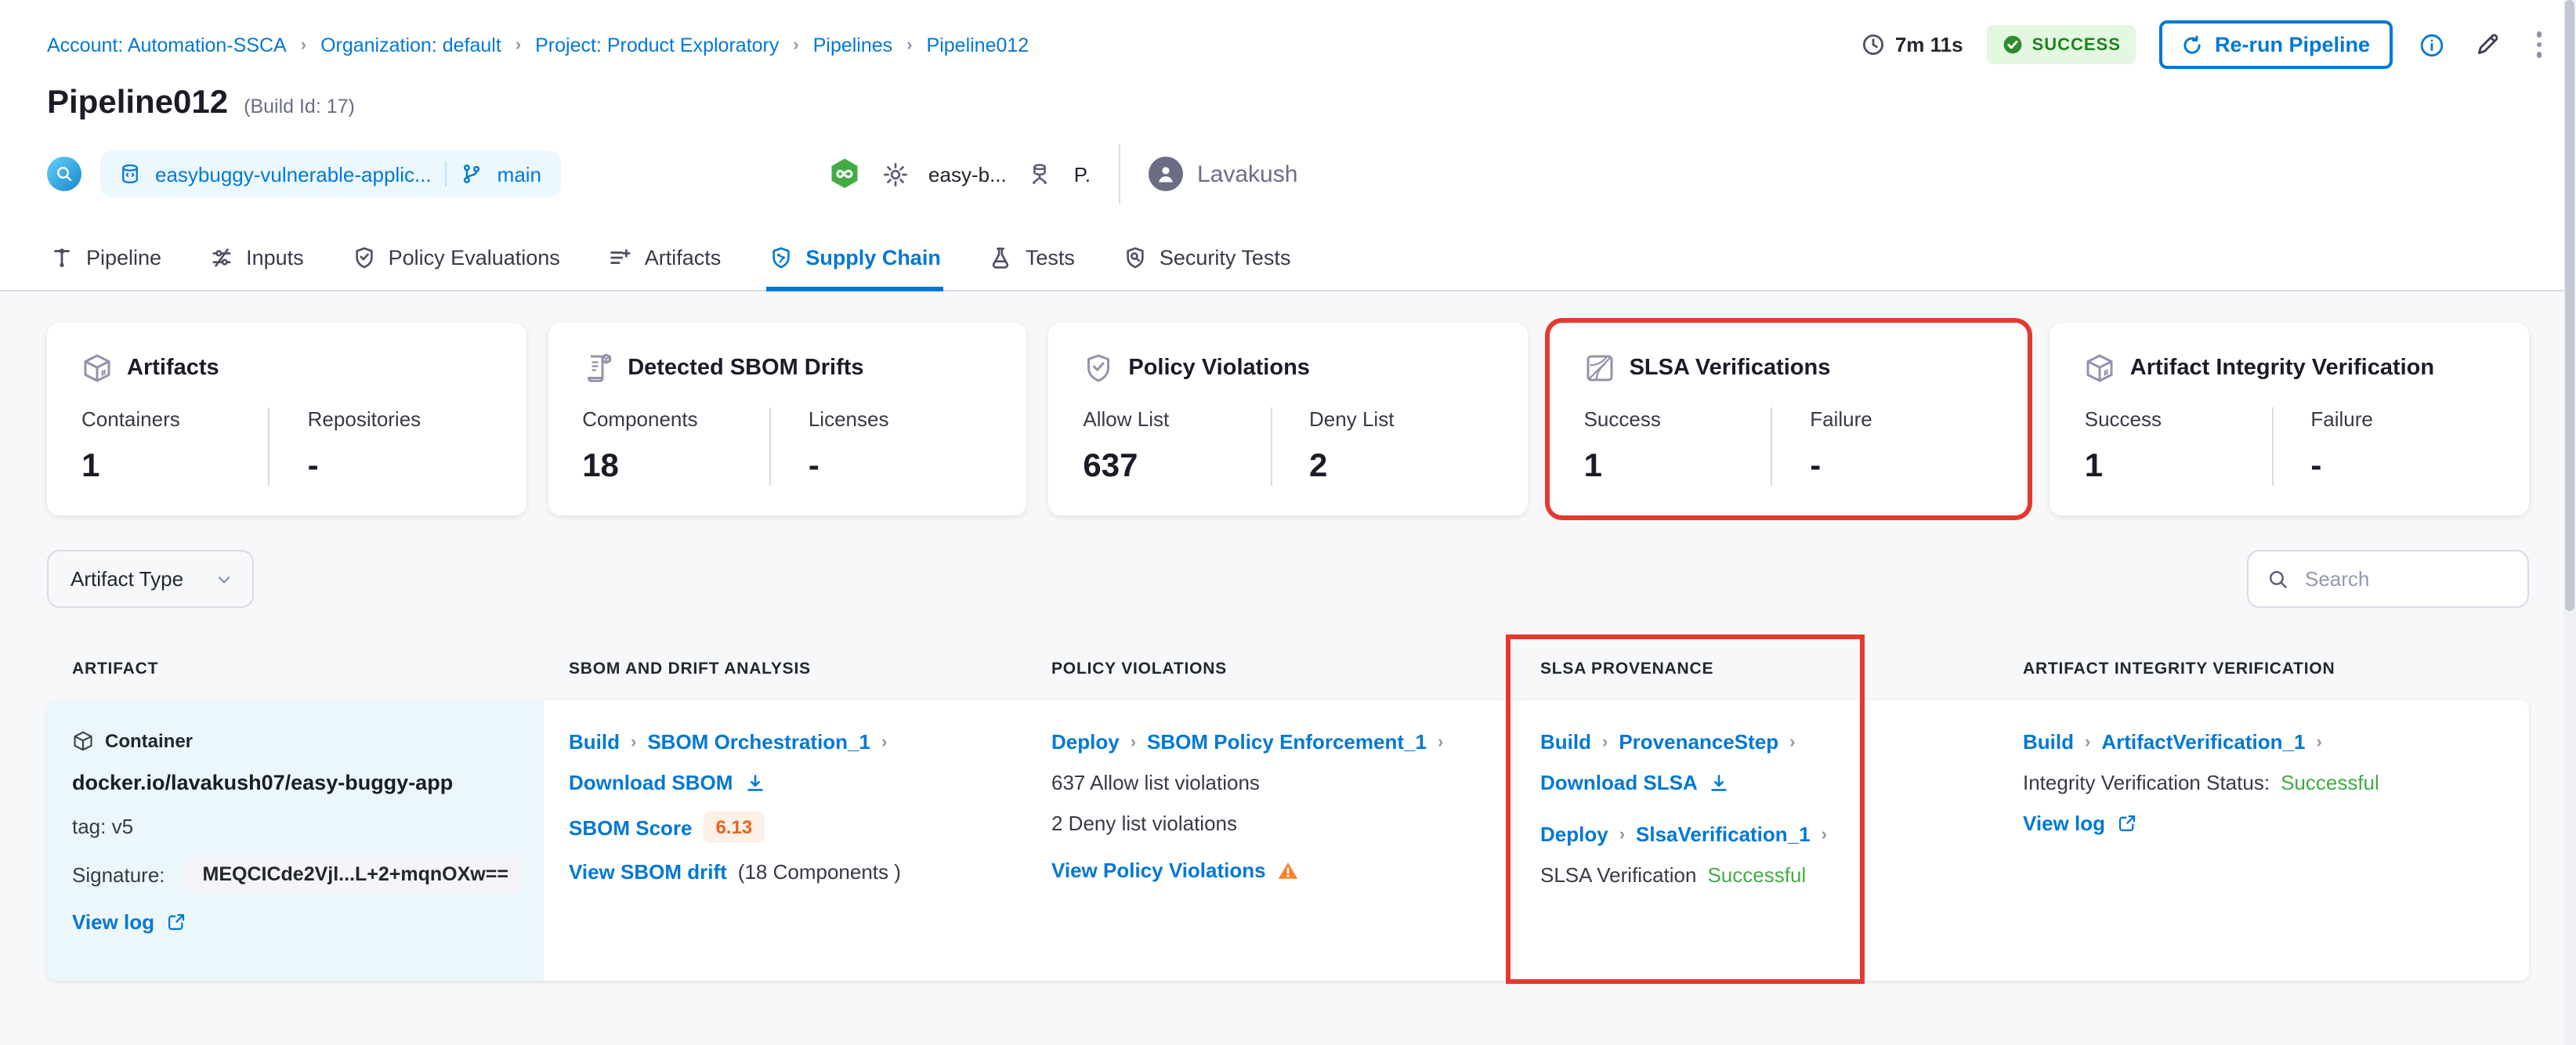  I want to click on view-sbom-drift-link: View SBOM drift, so click(648, 872).